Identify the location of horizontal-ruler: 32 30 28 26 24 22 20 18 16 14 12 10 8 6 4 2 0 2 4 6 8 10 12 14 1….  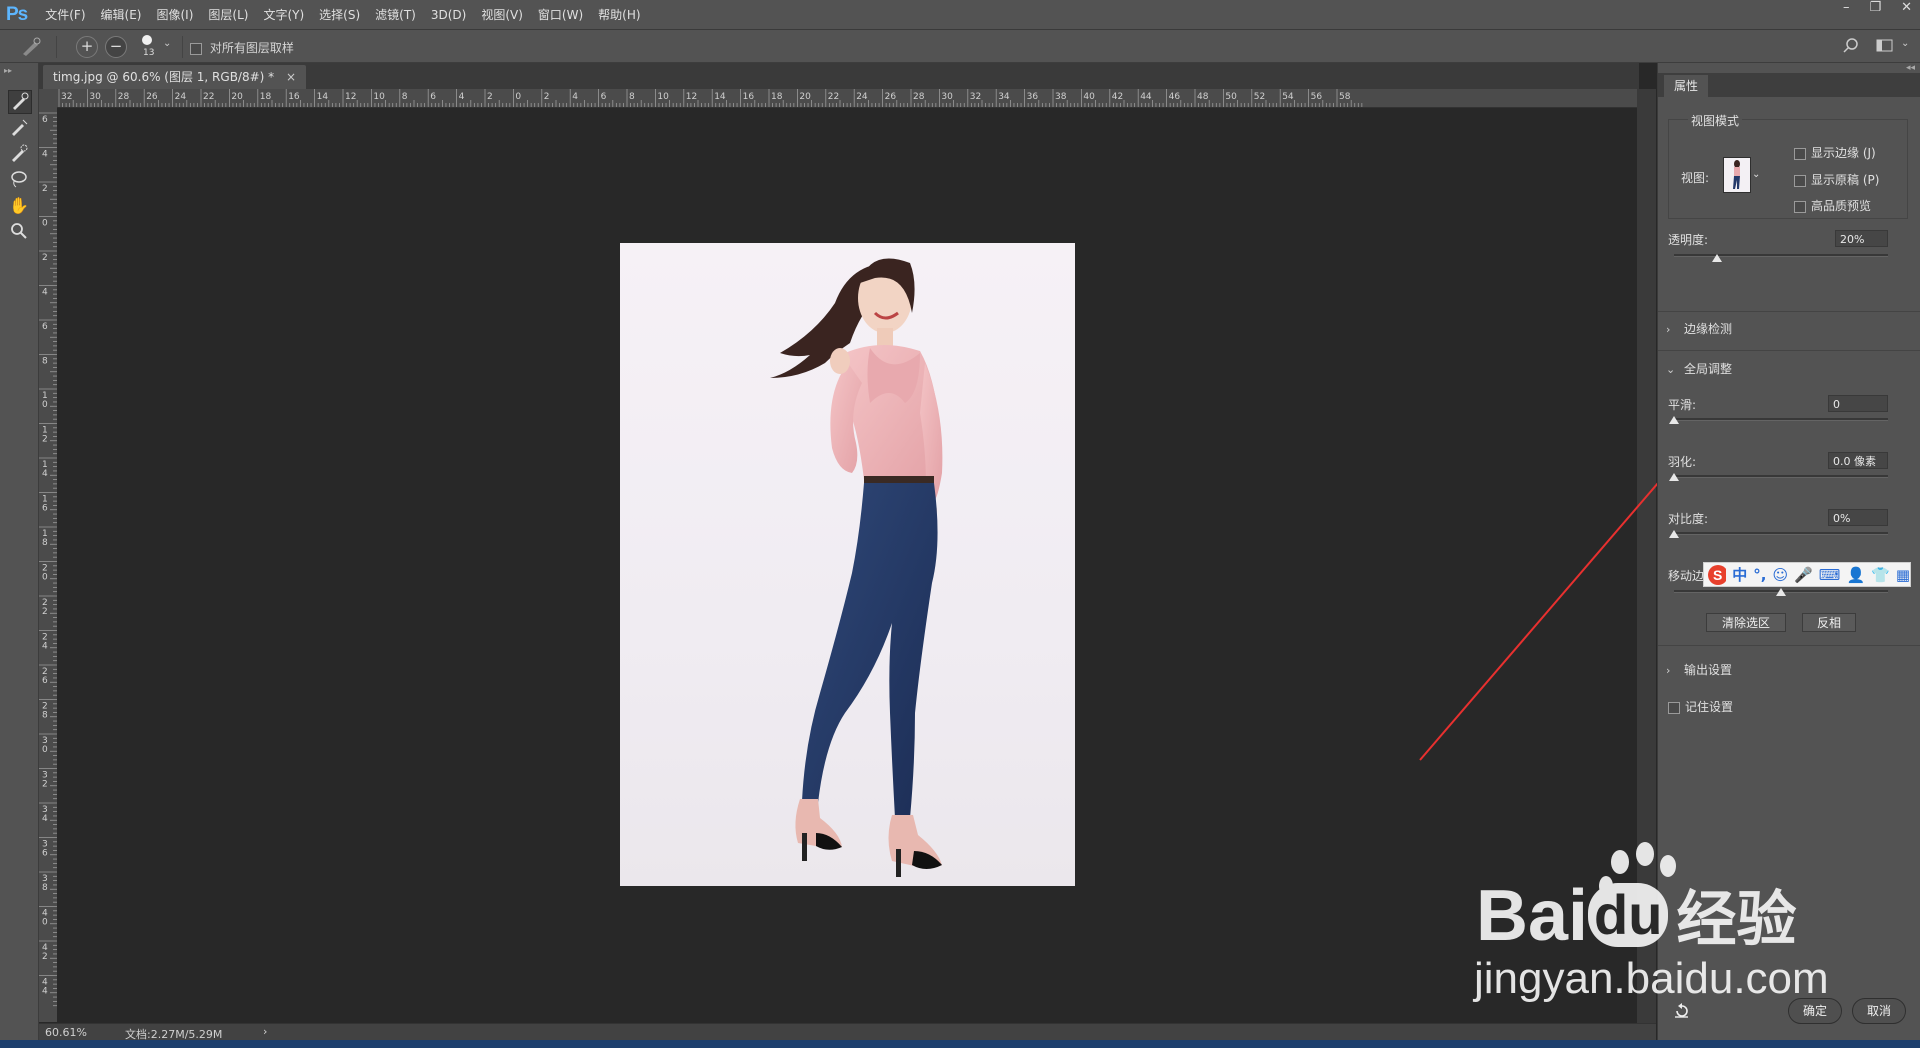
(847, 98).